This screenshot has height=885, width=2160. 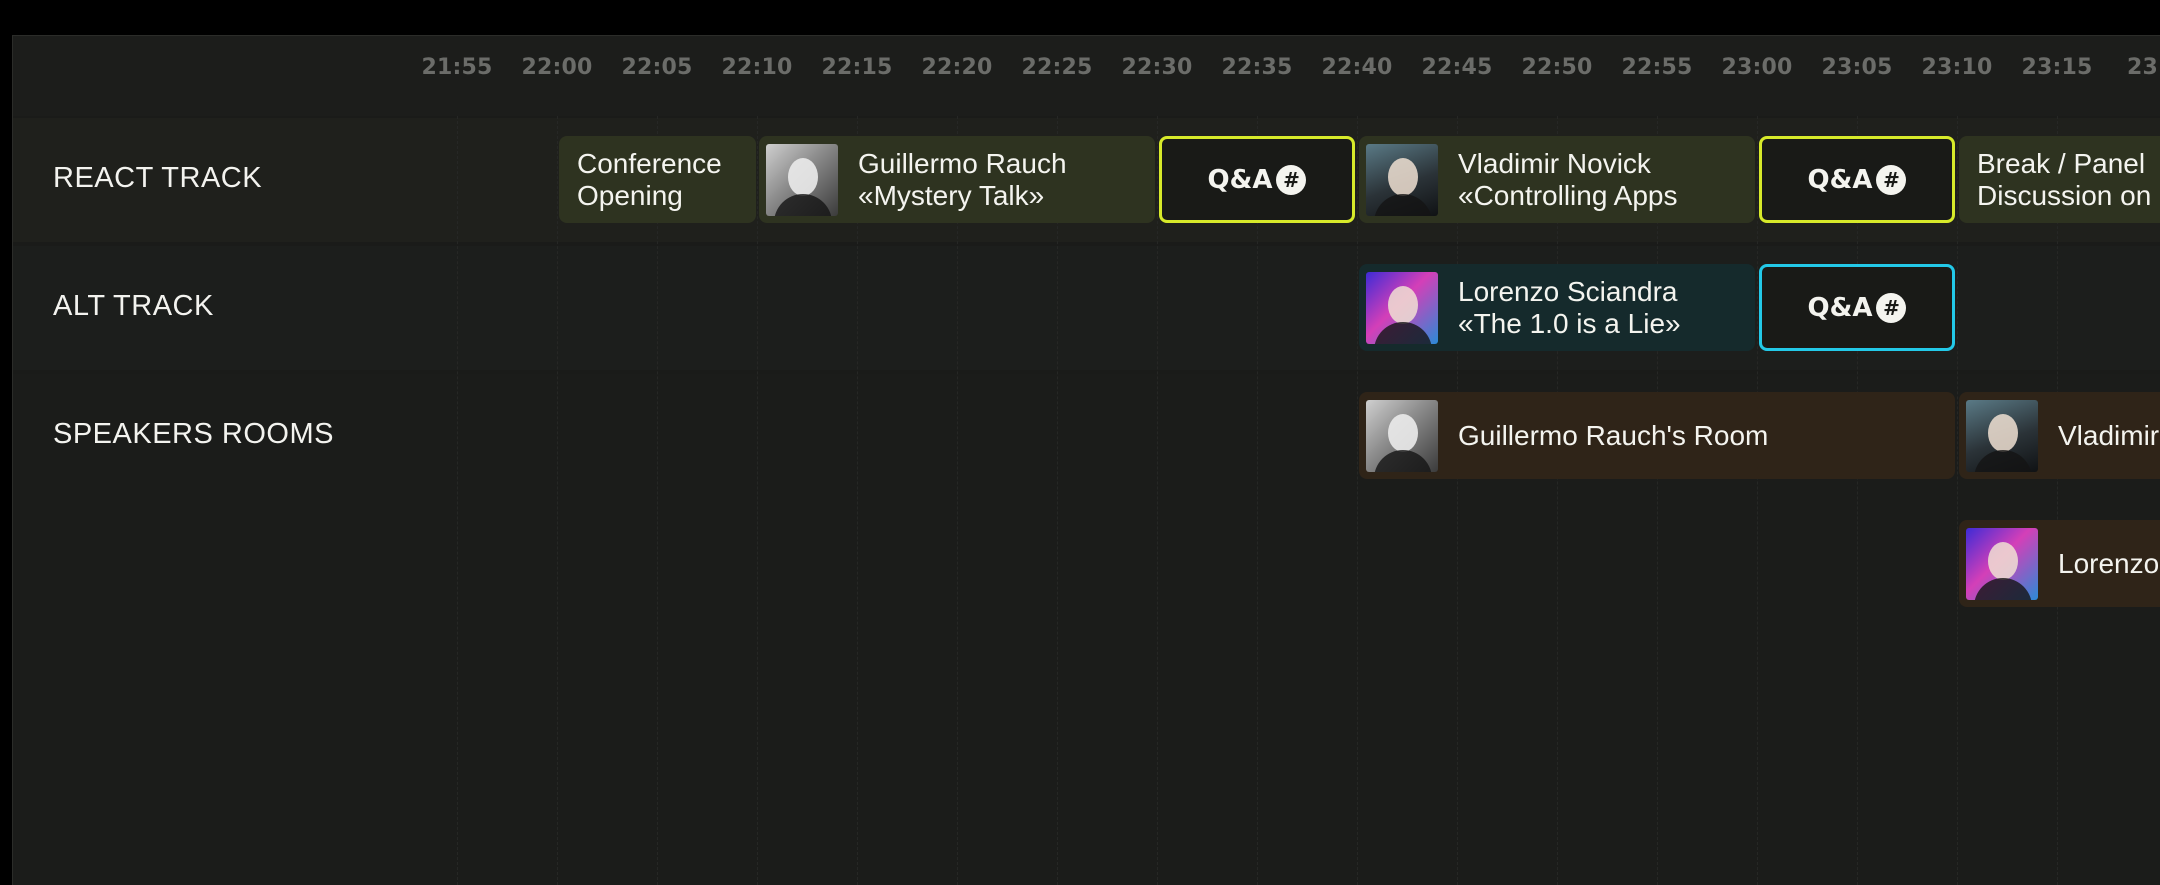 What do you see at coordinates (1557, 67) in the screenshot?
I see `time-tick: 22:50` at bounding box center [1557, 67].